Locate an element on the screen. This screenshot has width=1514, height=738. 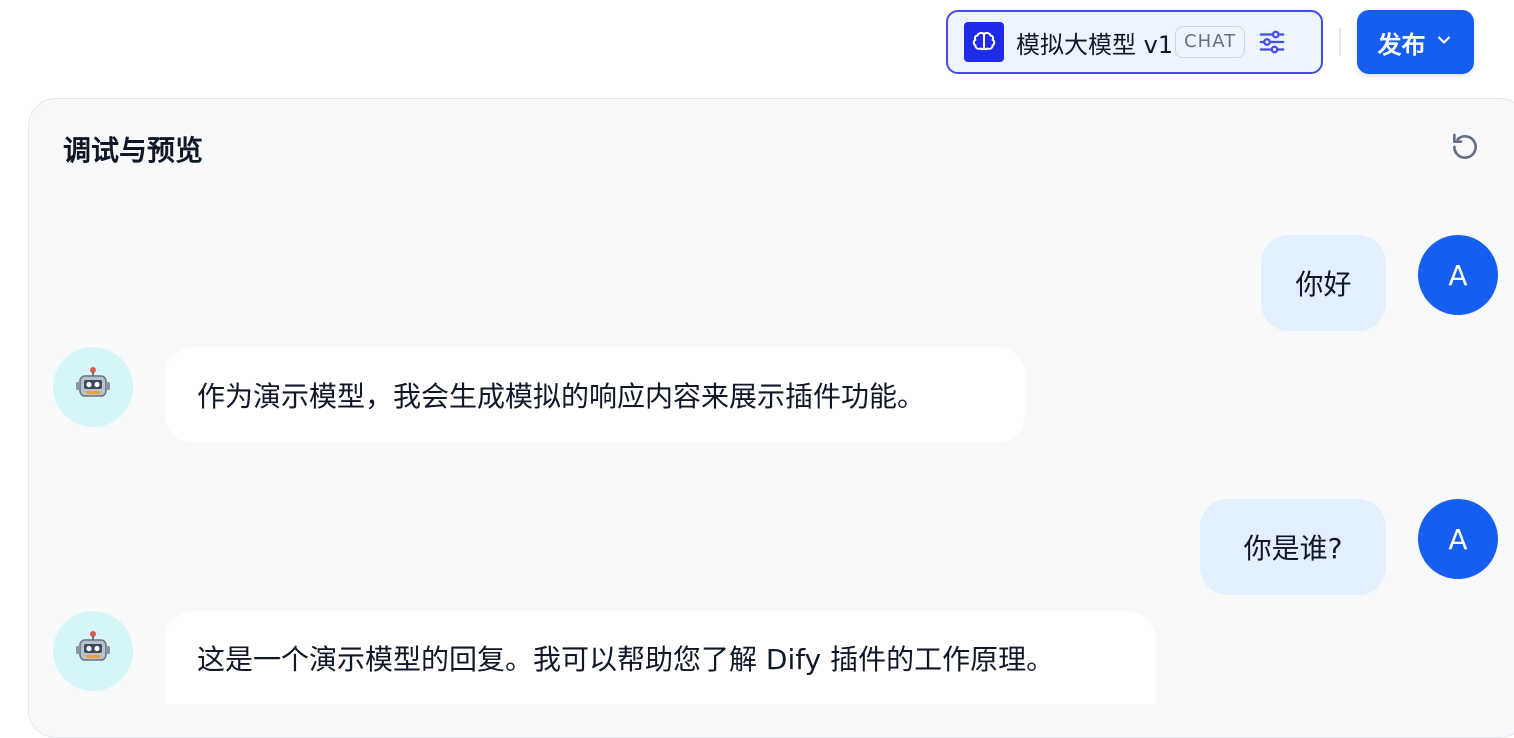
refresh-icon is located at coordinates (1465, 147).